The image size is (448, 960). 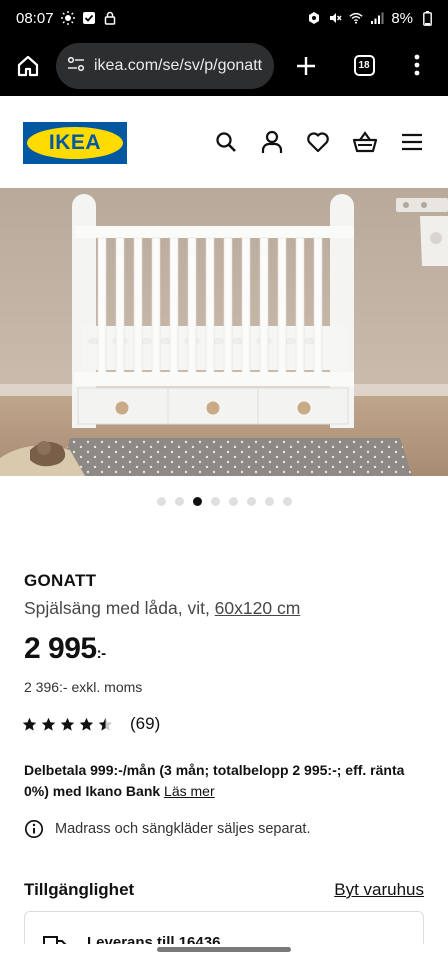 I want to click on review-count: (69), so click(x=145, y=723).